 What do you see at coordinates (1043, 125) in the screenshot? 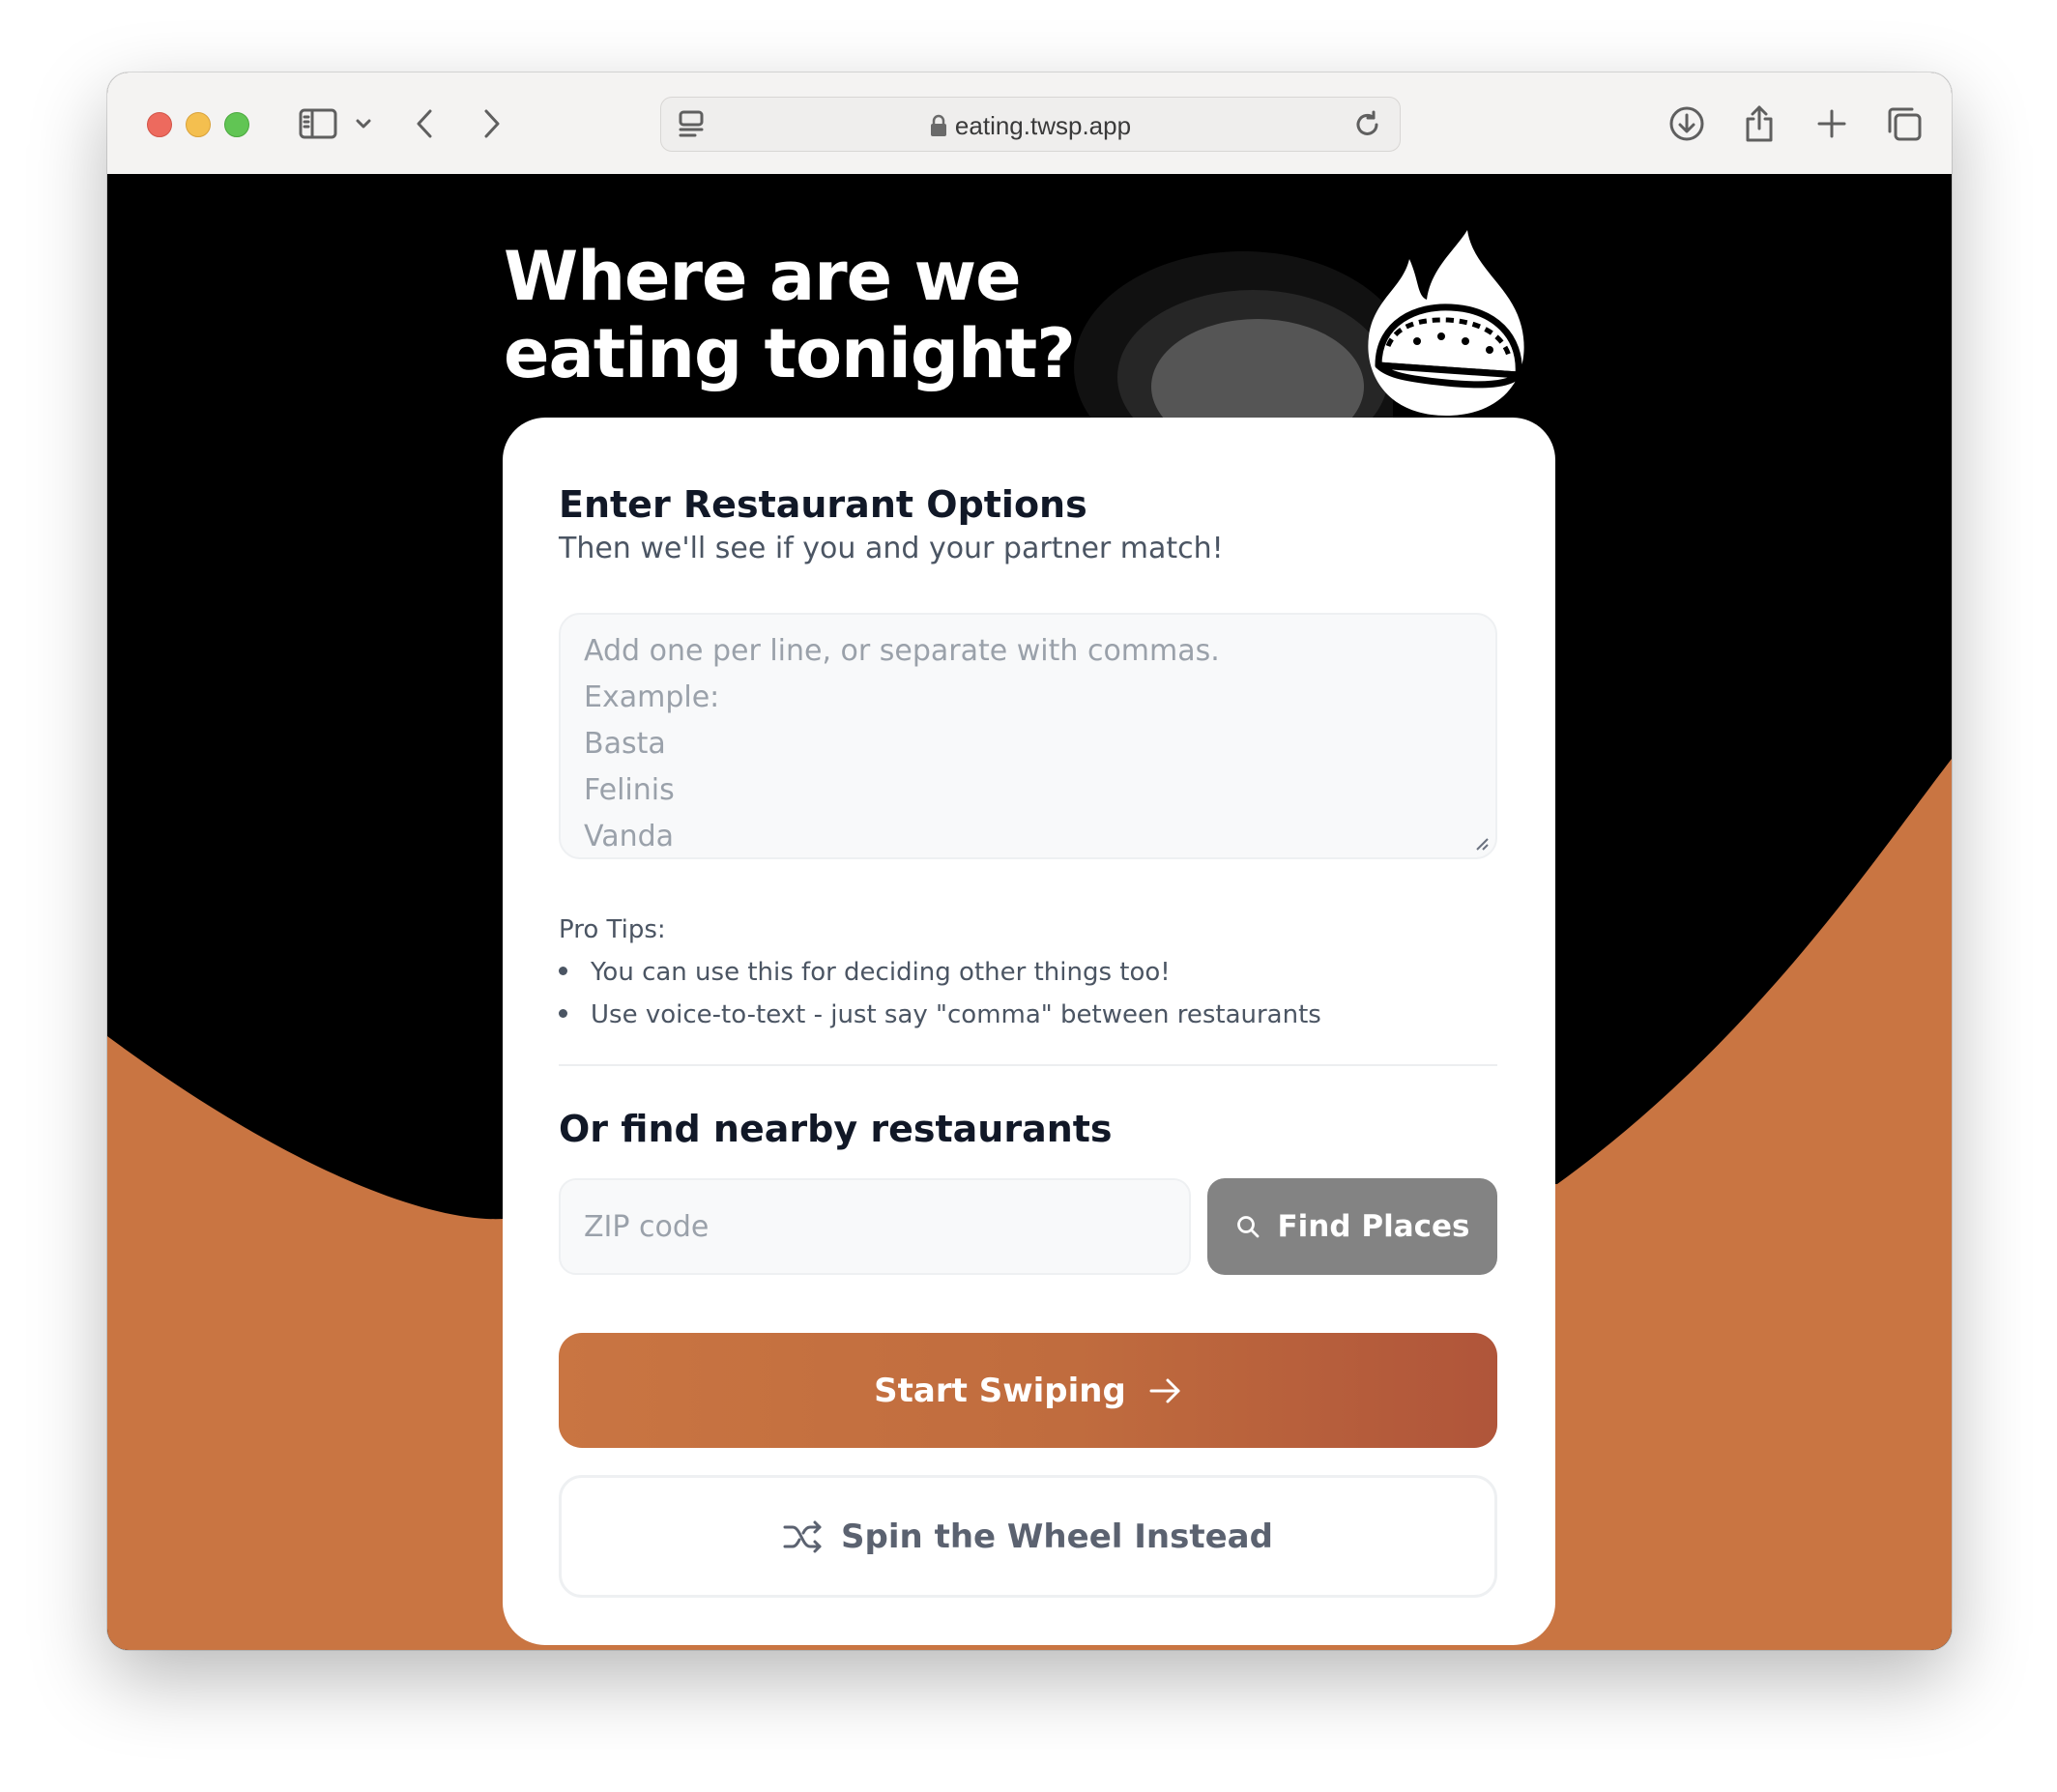
I see `url-text: eating.twsp.app` at bounding box center [1043, 125].